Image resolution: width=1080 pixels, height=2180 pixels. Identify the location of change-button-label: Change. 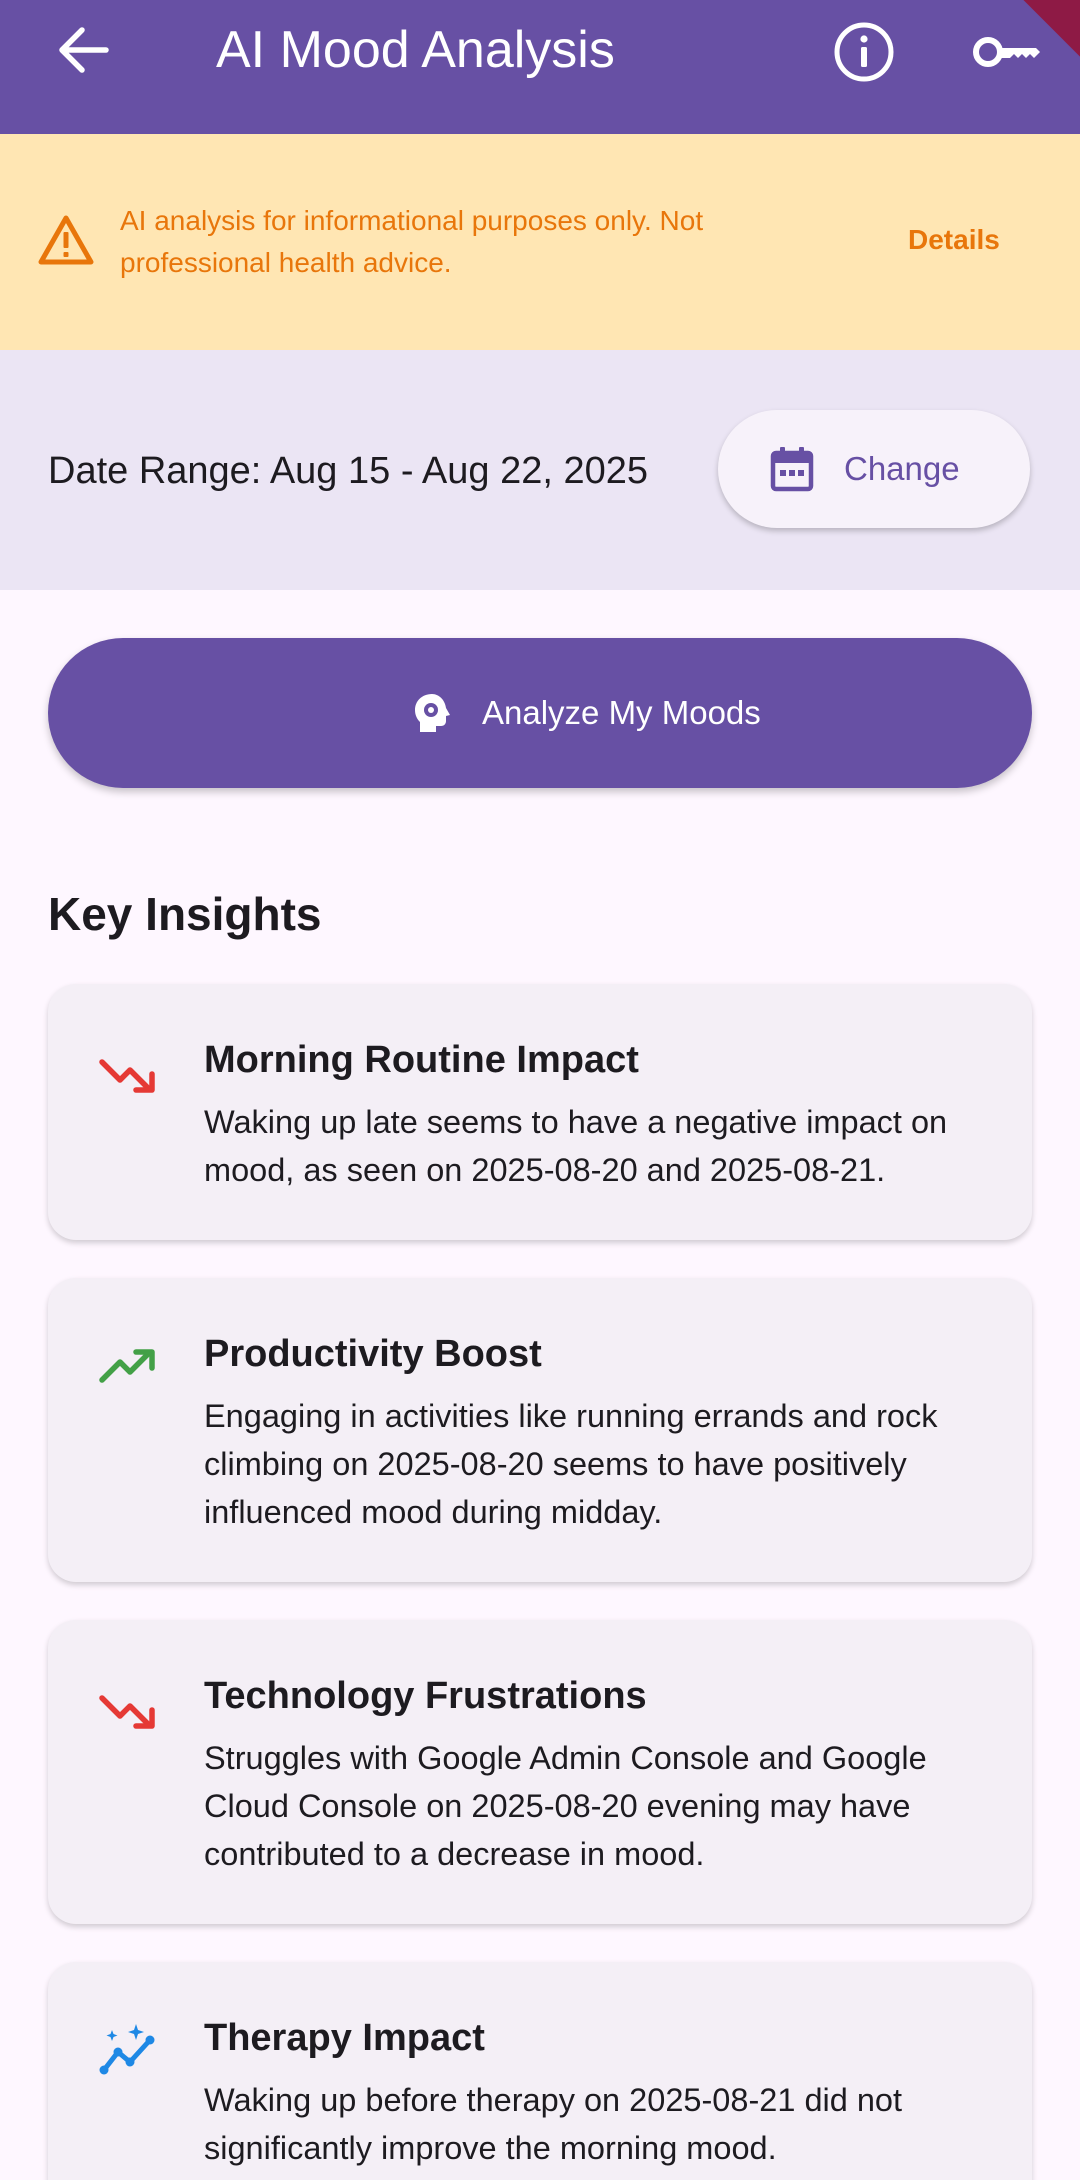
(902, 468).